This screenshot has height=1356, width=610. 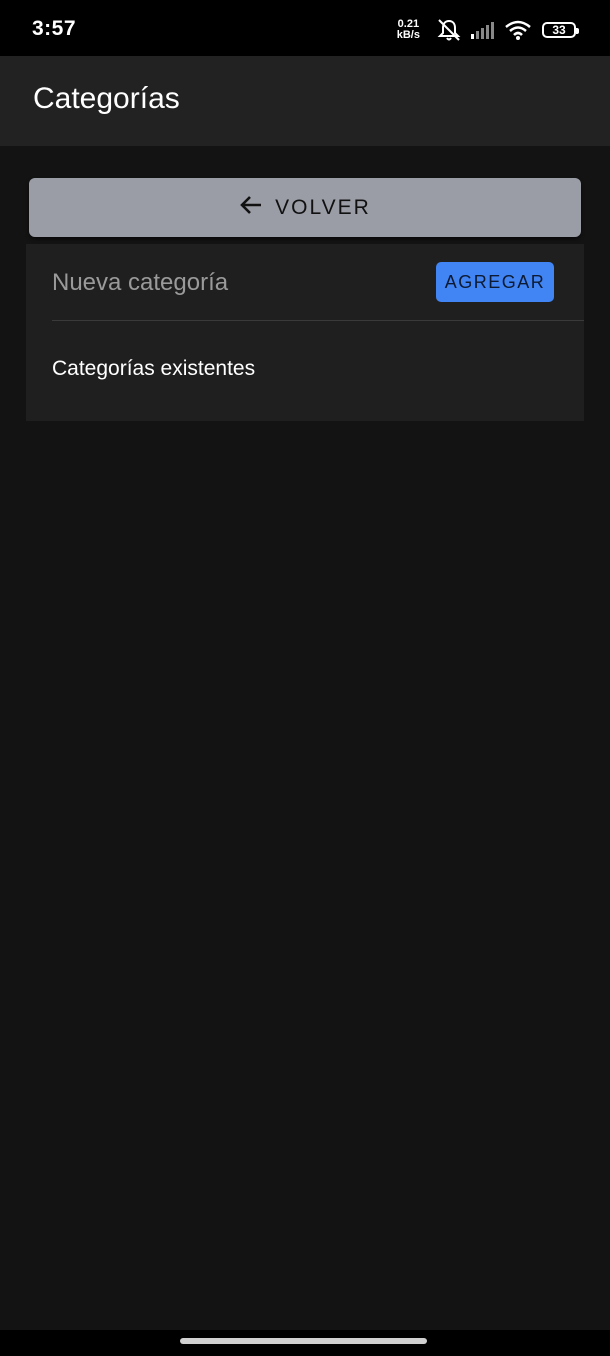 I want to click on back-button-label: VOLVER, so click(x=323, y=207).